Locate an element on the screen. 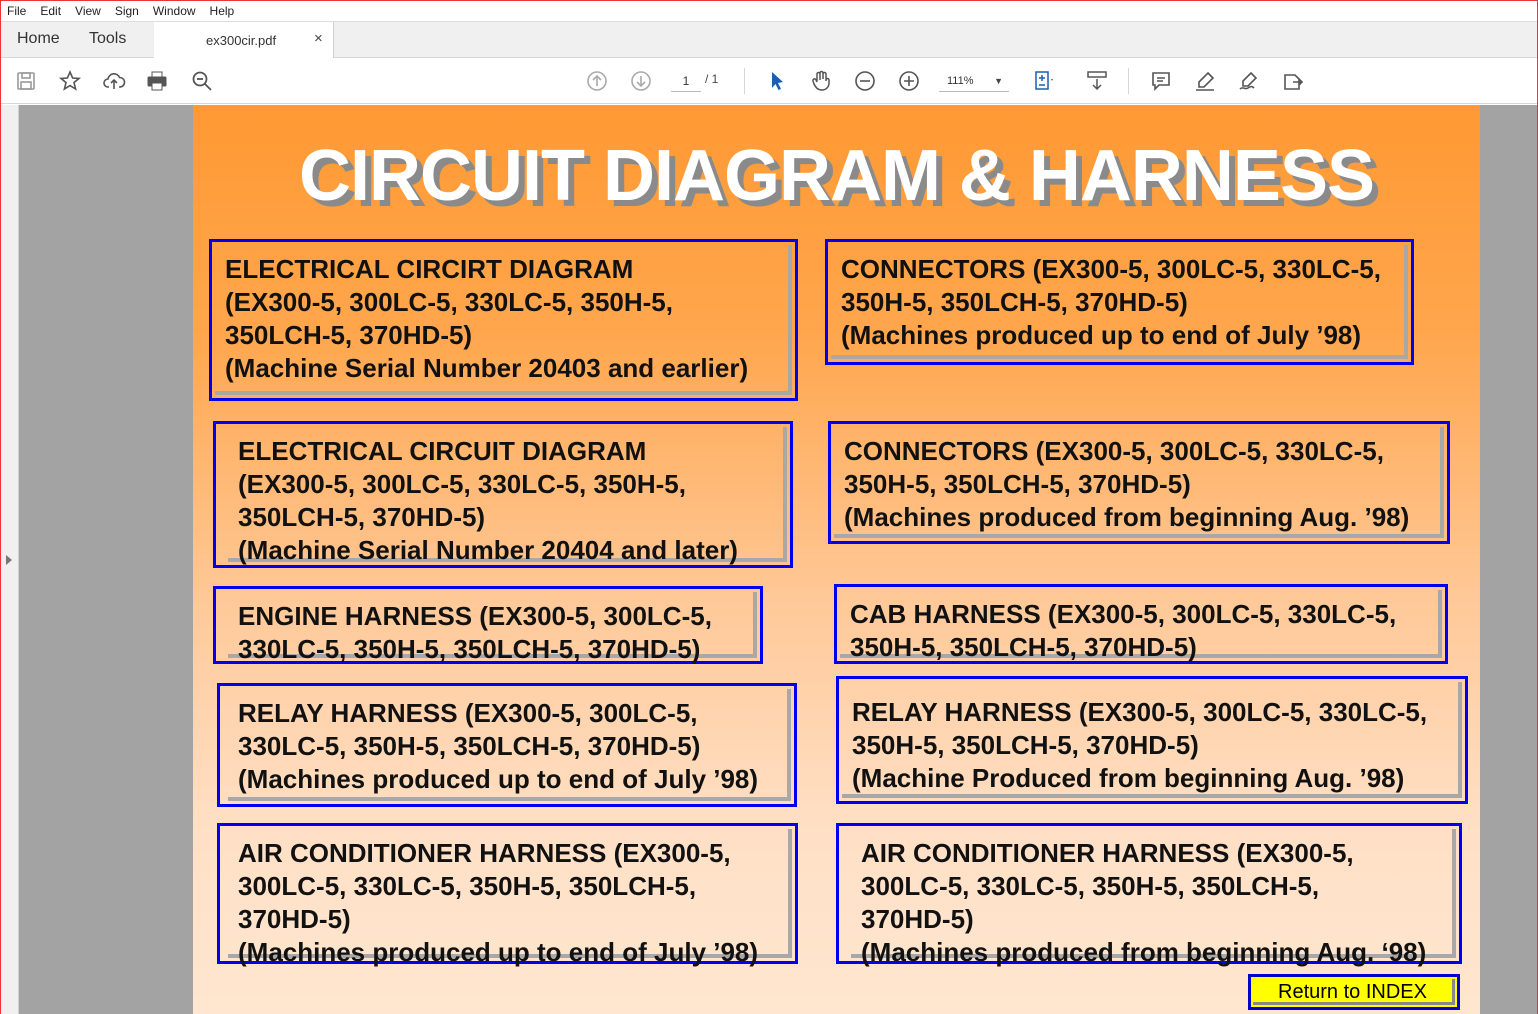 The width and height of the screenshot is (1538, 1014). return-to-index-button: Return to INDEX is located at coordinates (1354, 992).